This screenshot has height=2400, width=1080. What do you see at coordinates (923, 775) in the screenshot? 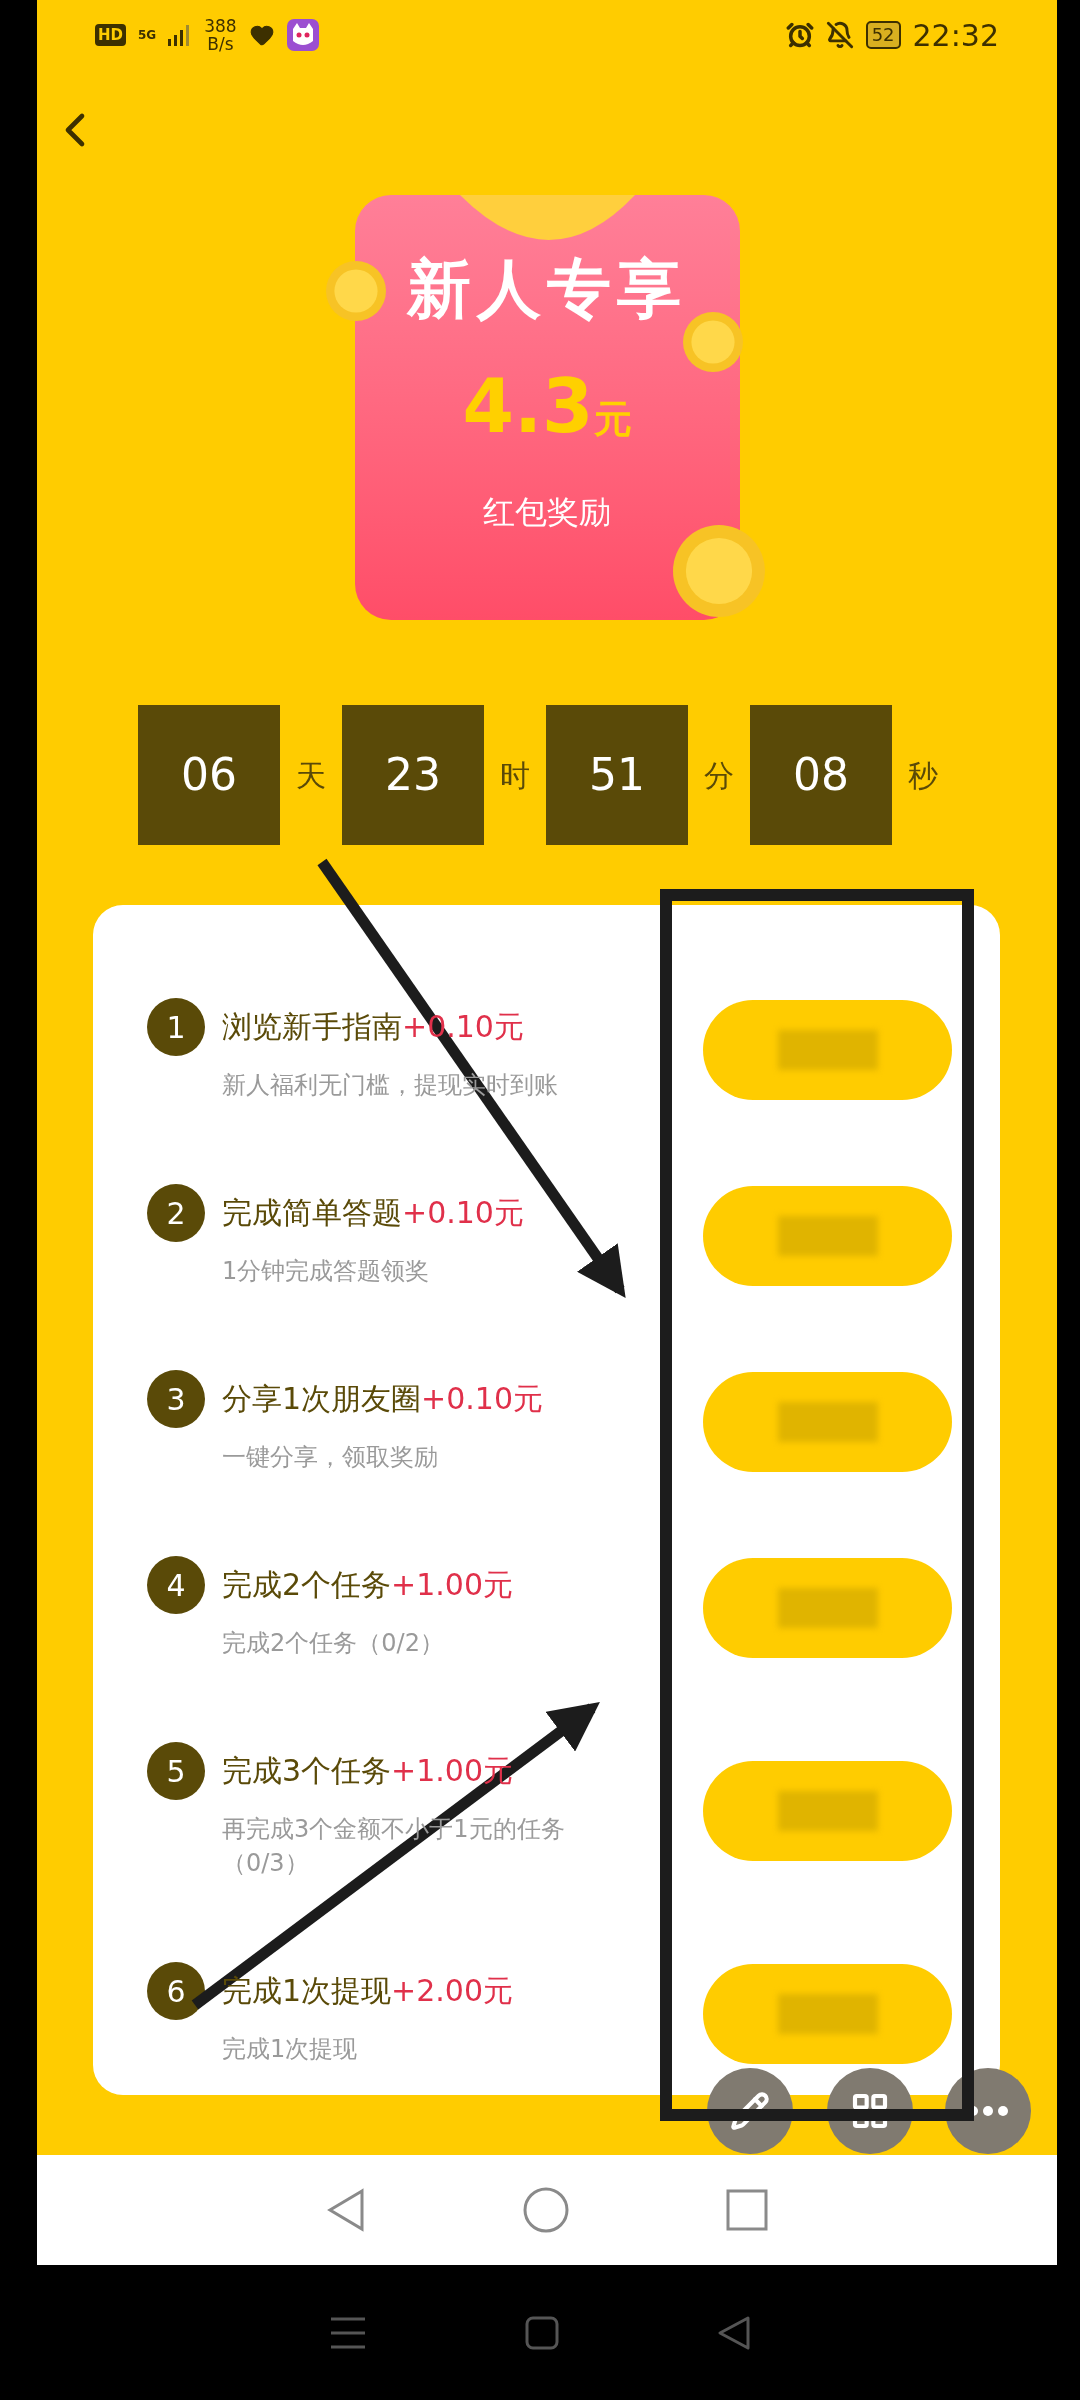
I see `countdown-unit: 秒` at bounding box center [923, 775].